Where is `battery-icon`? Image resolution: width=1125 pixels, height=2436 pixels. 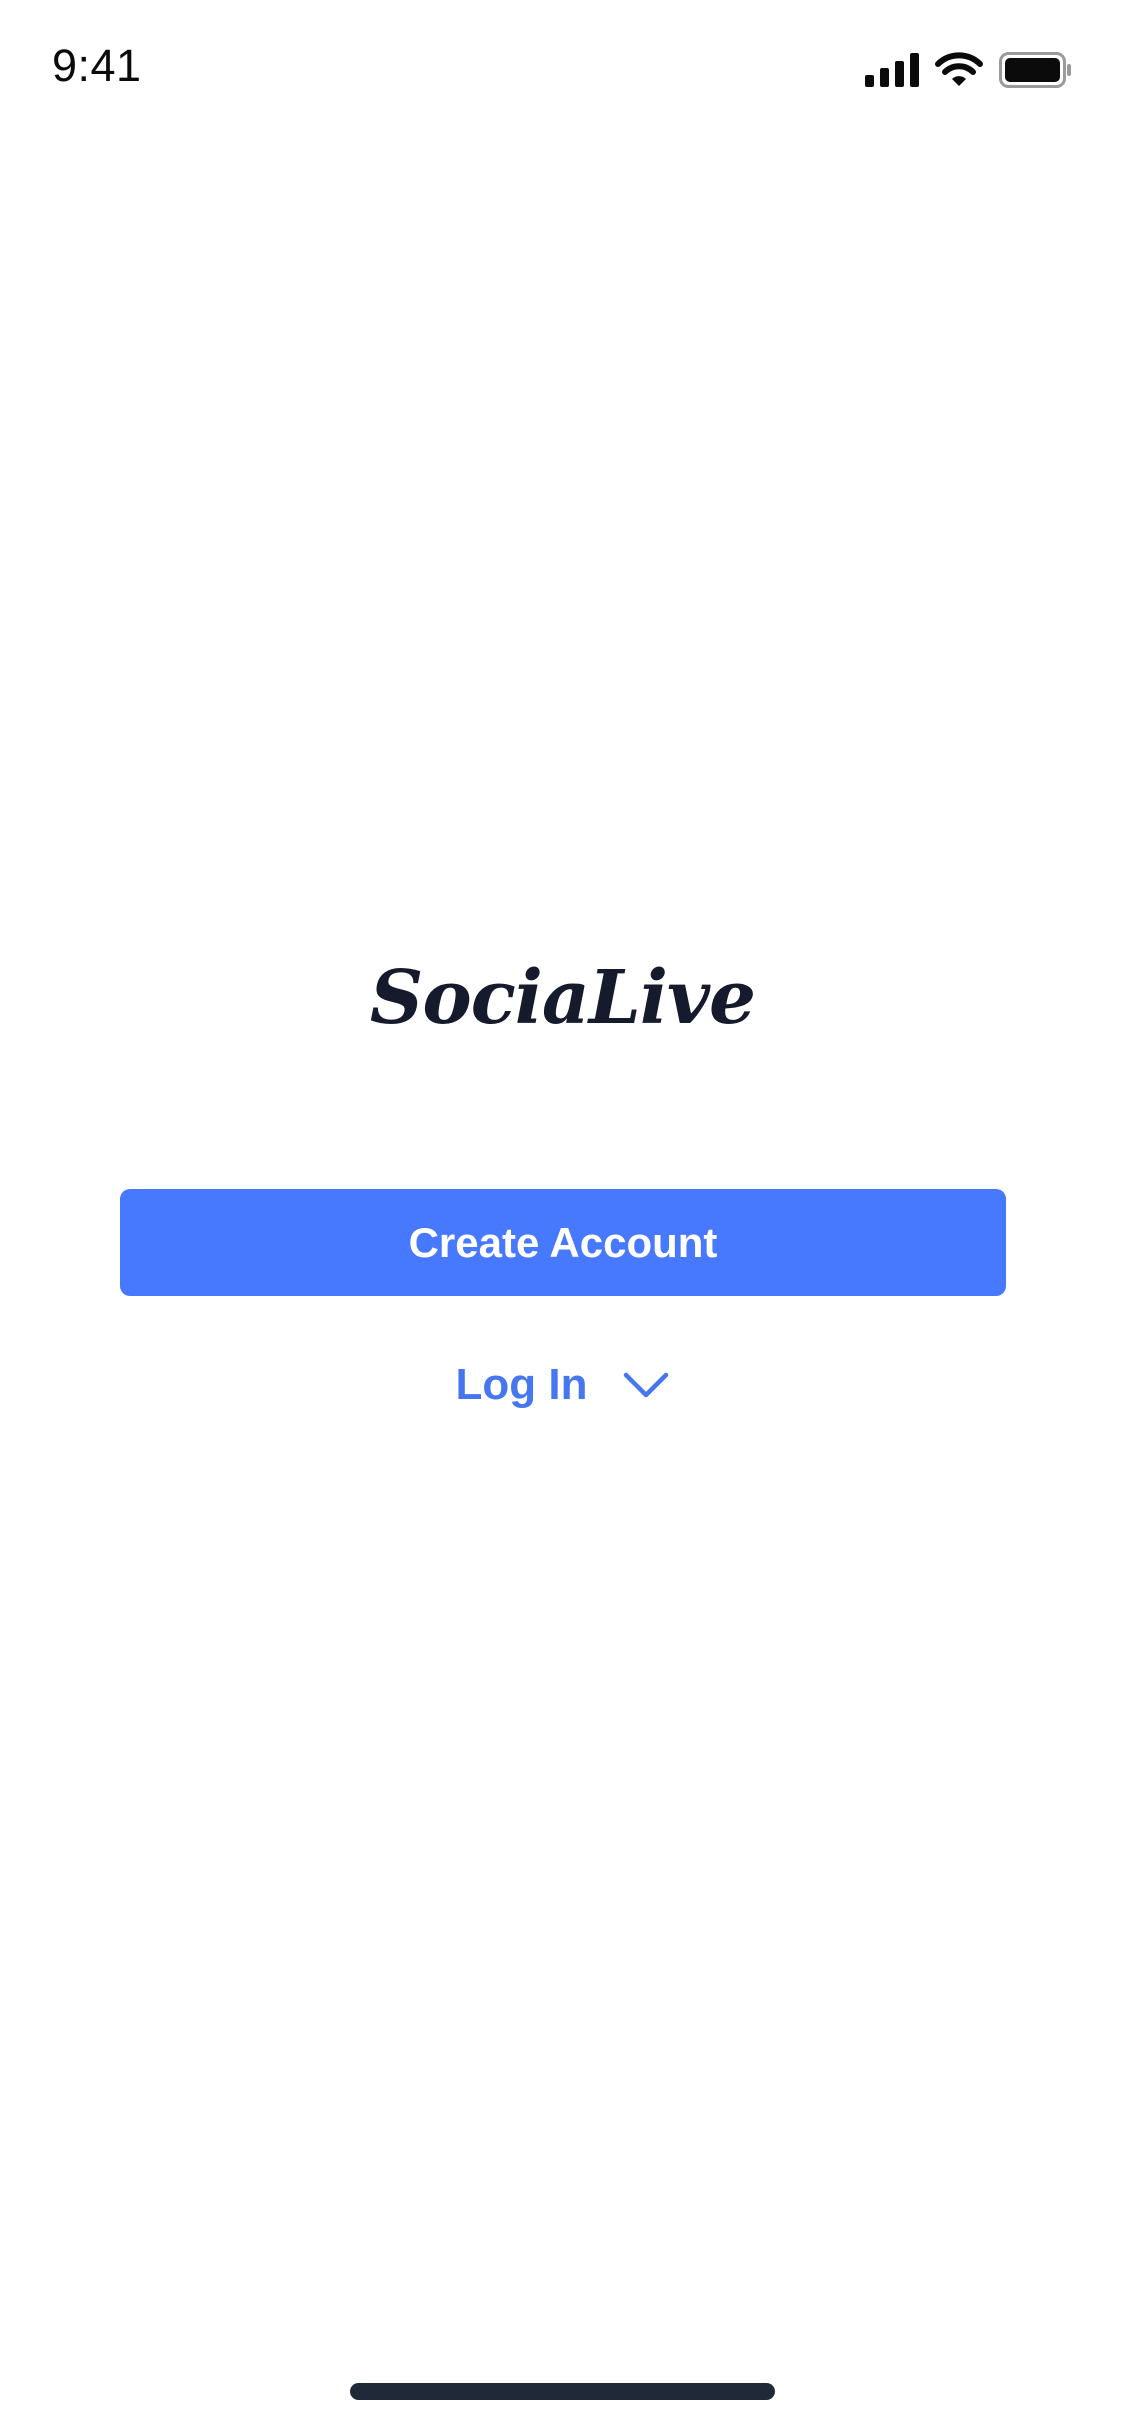
battery-icon is located at coordinates (1036, 70).